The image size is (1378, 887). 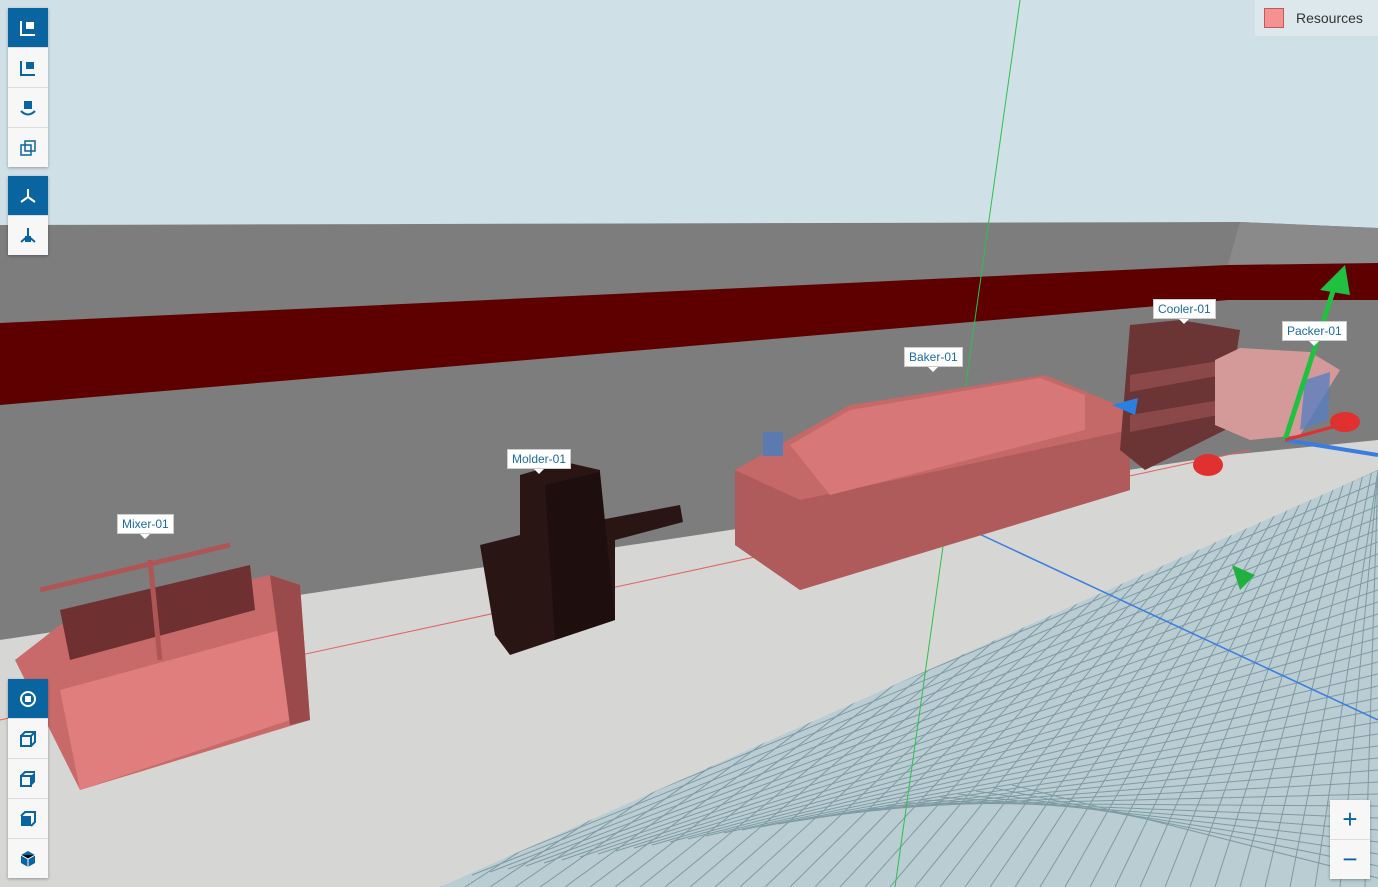 I want to click on legend-swatch, so click(x=1274, y=18).